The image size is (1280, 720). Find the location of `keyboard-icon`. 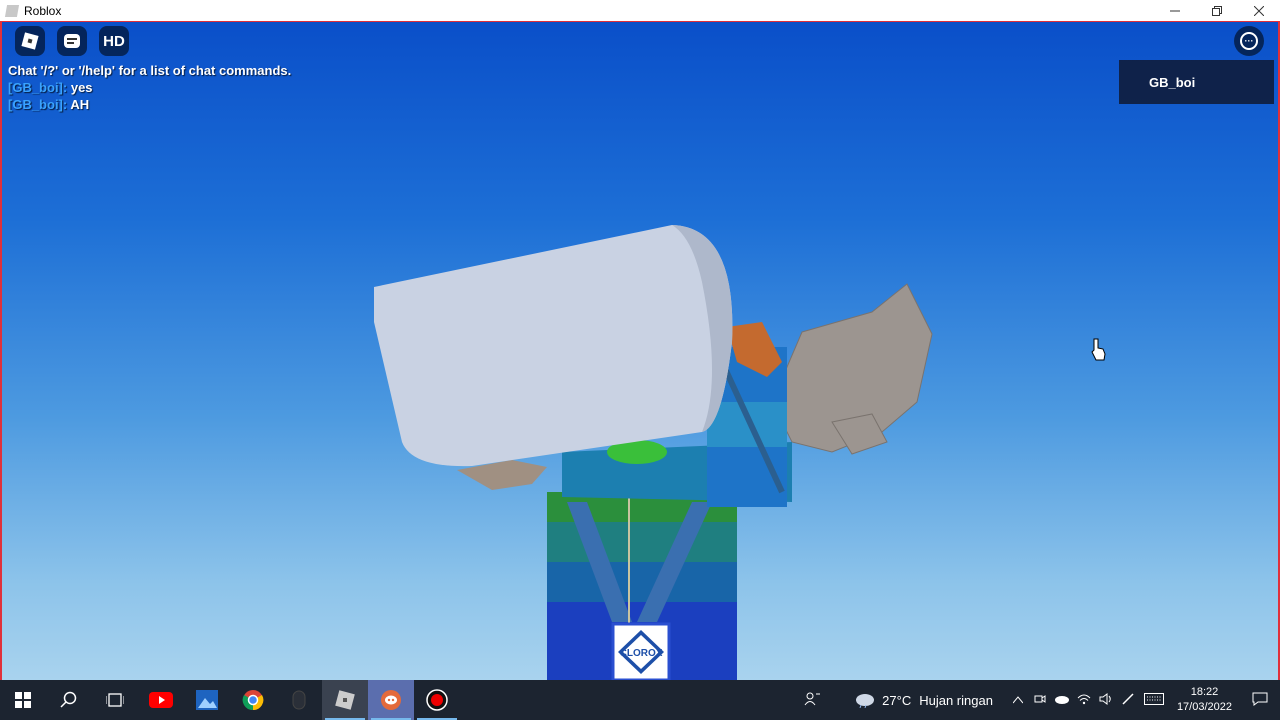

keyboard-icon is located at coordinates (1153, 698).